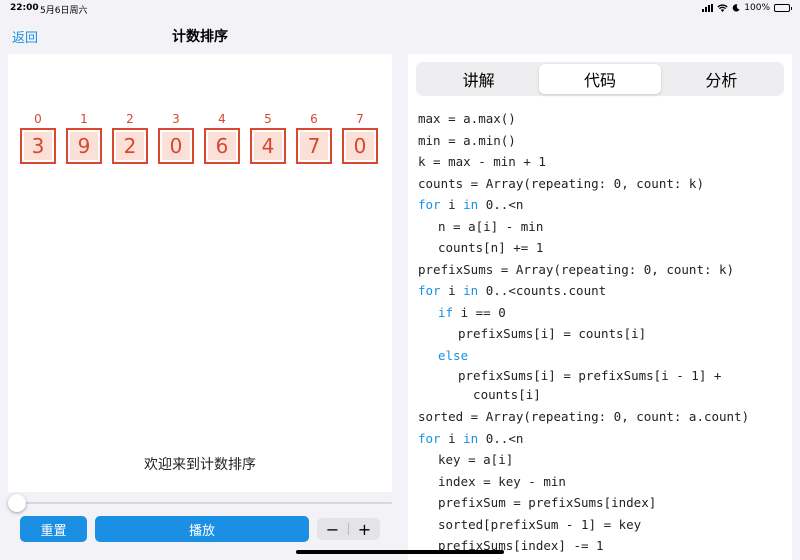 The height and width of the screenshot is (560, 800). I want to click on array-cell: 19, so click(84, 137).